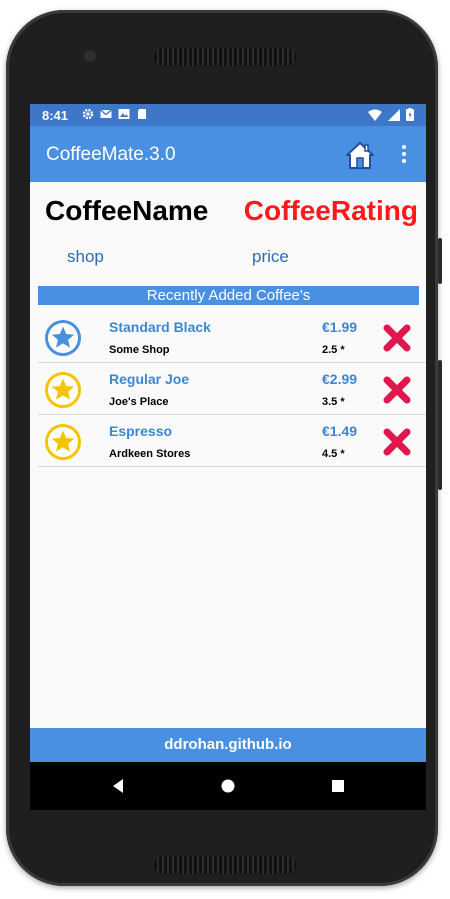 The image size is (450, 899). I want to click on gmail-icon, so click(106, 113).